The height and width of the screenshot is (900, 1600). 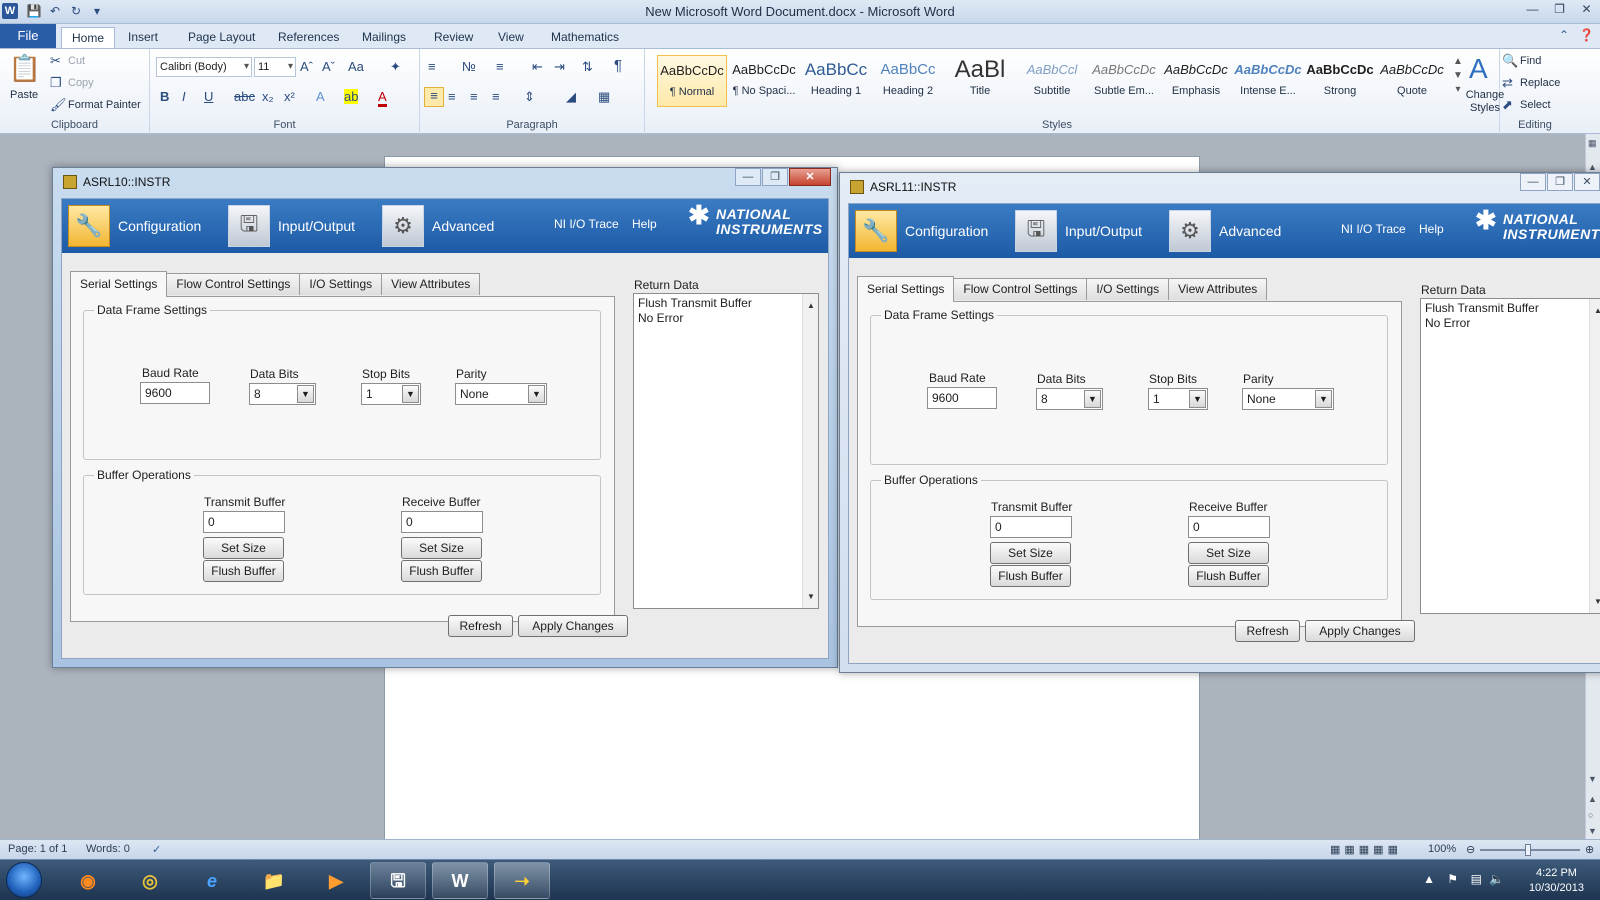 I want to click on format-painter-icon: 🖌, so click(x=58, y=105).